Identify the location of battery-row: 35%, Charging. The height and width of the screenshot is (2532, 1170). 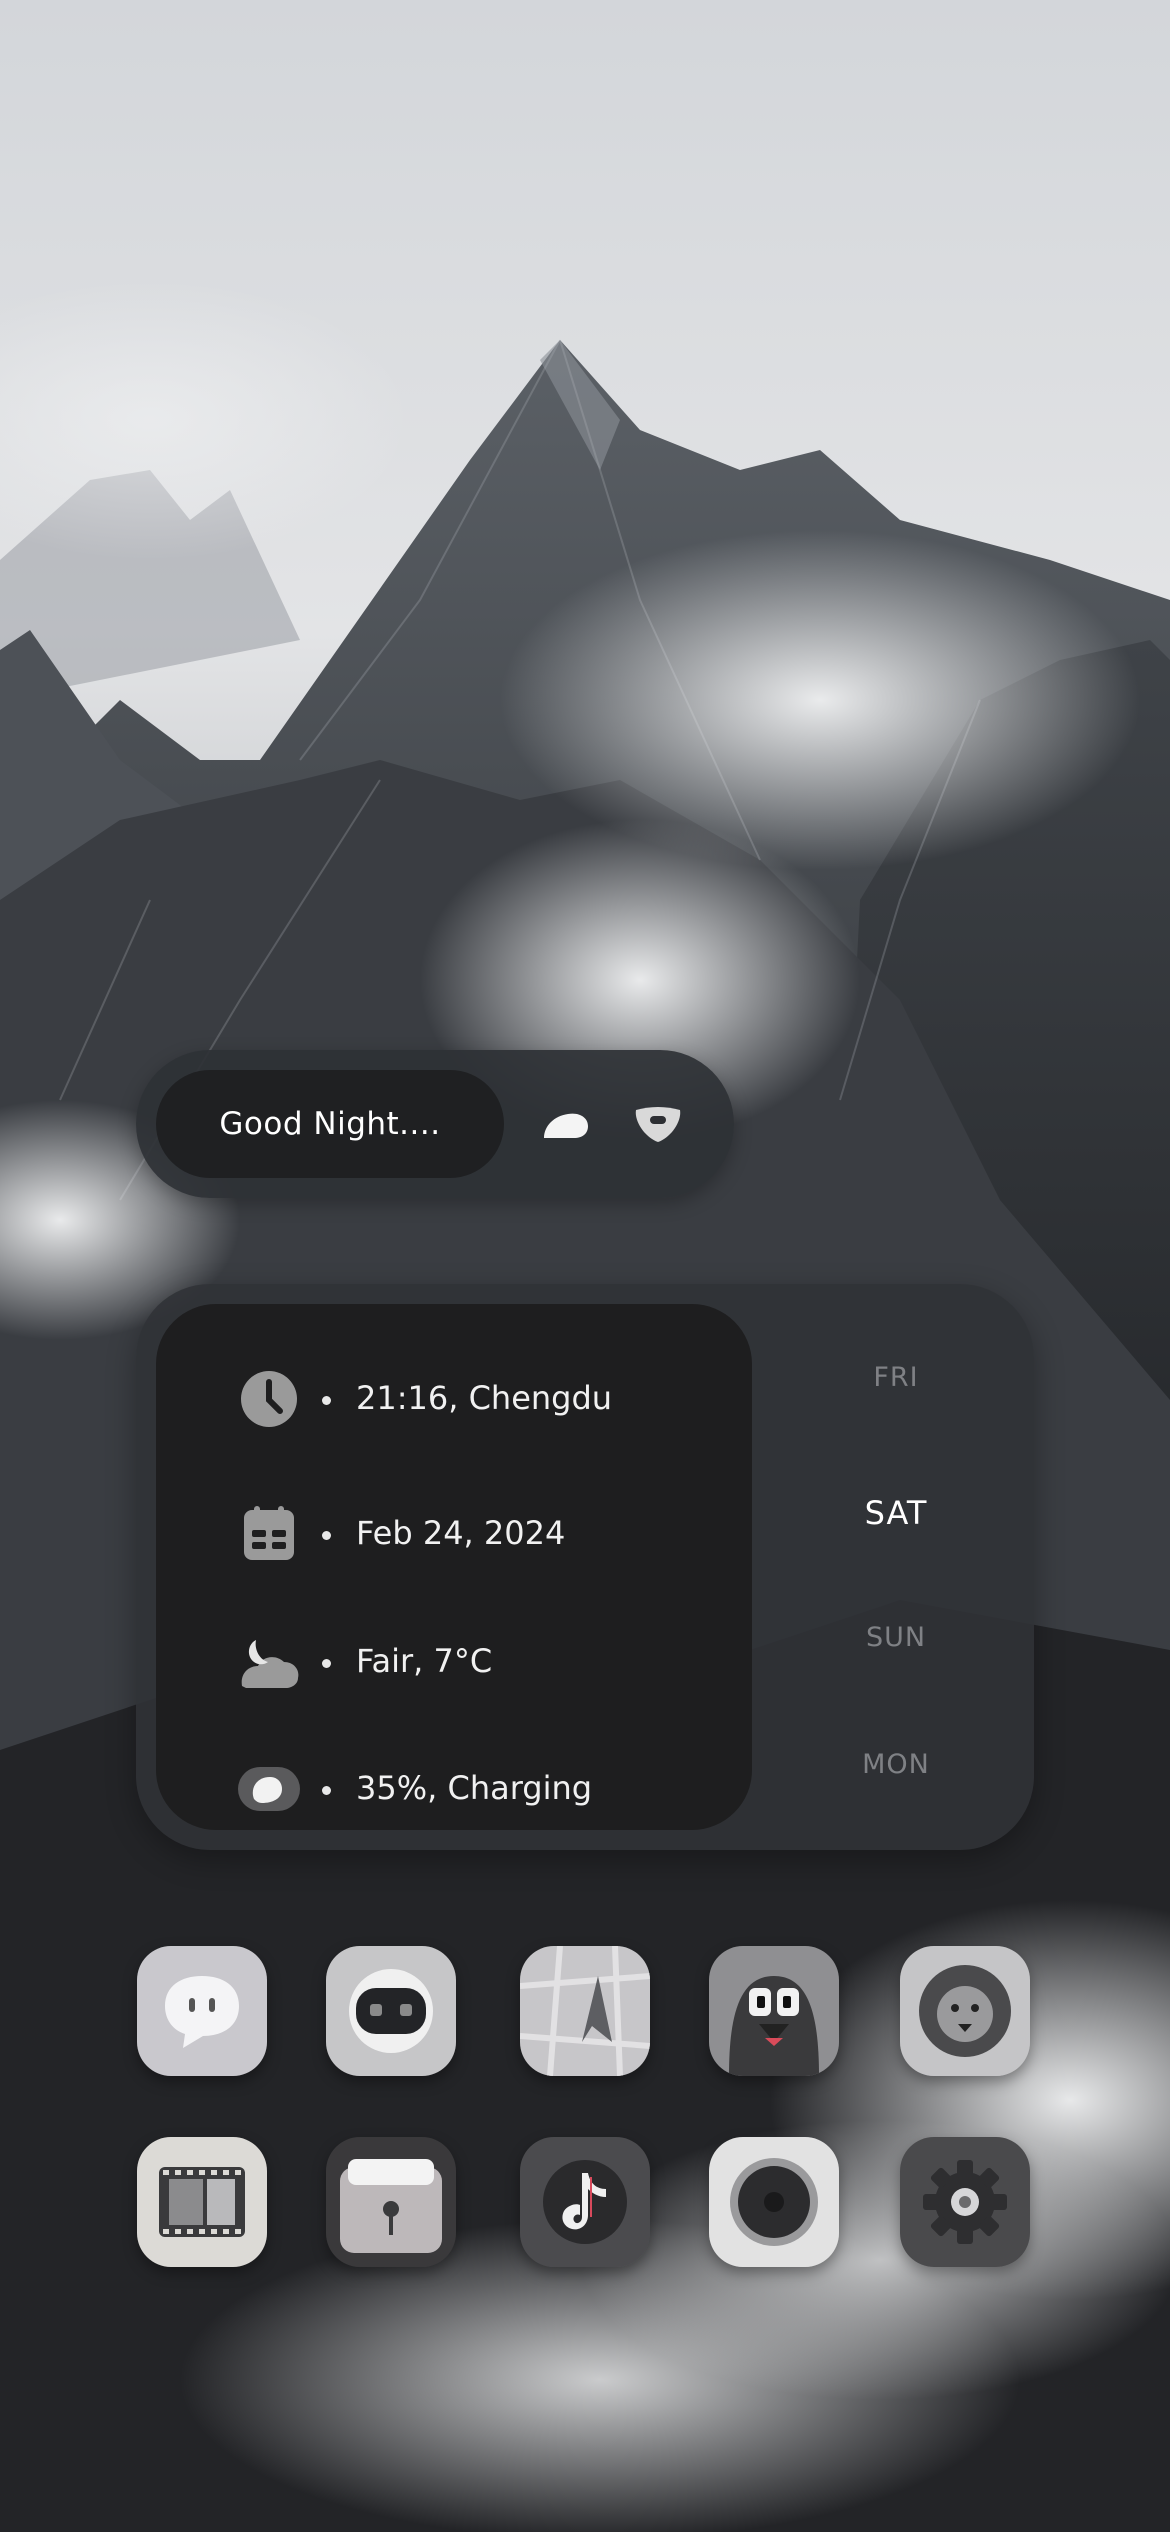
(454, 1788).